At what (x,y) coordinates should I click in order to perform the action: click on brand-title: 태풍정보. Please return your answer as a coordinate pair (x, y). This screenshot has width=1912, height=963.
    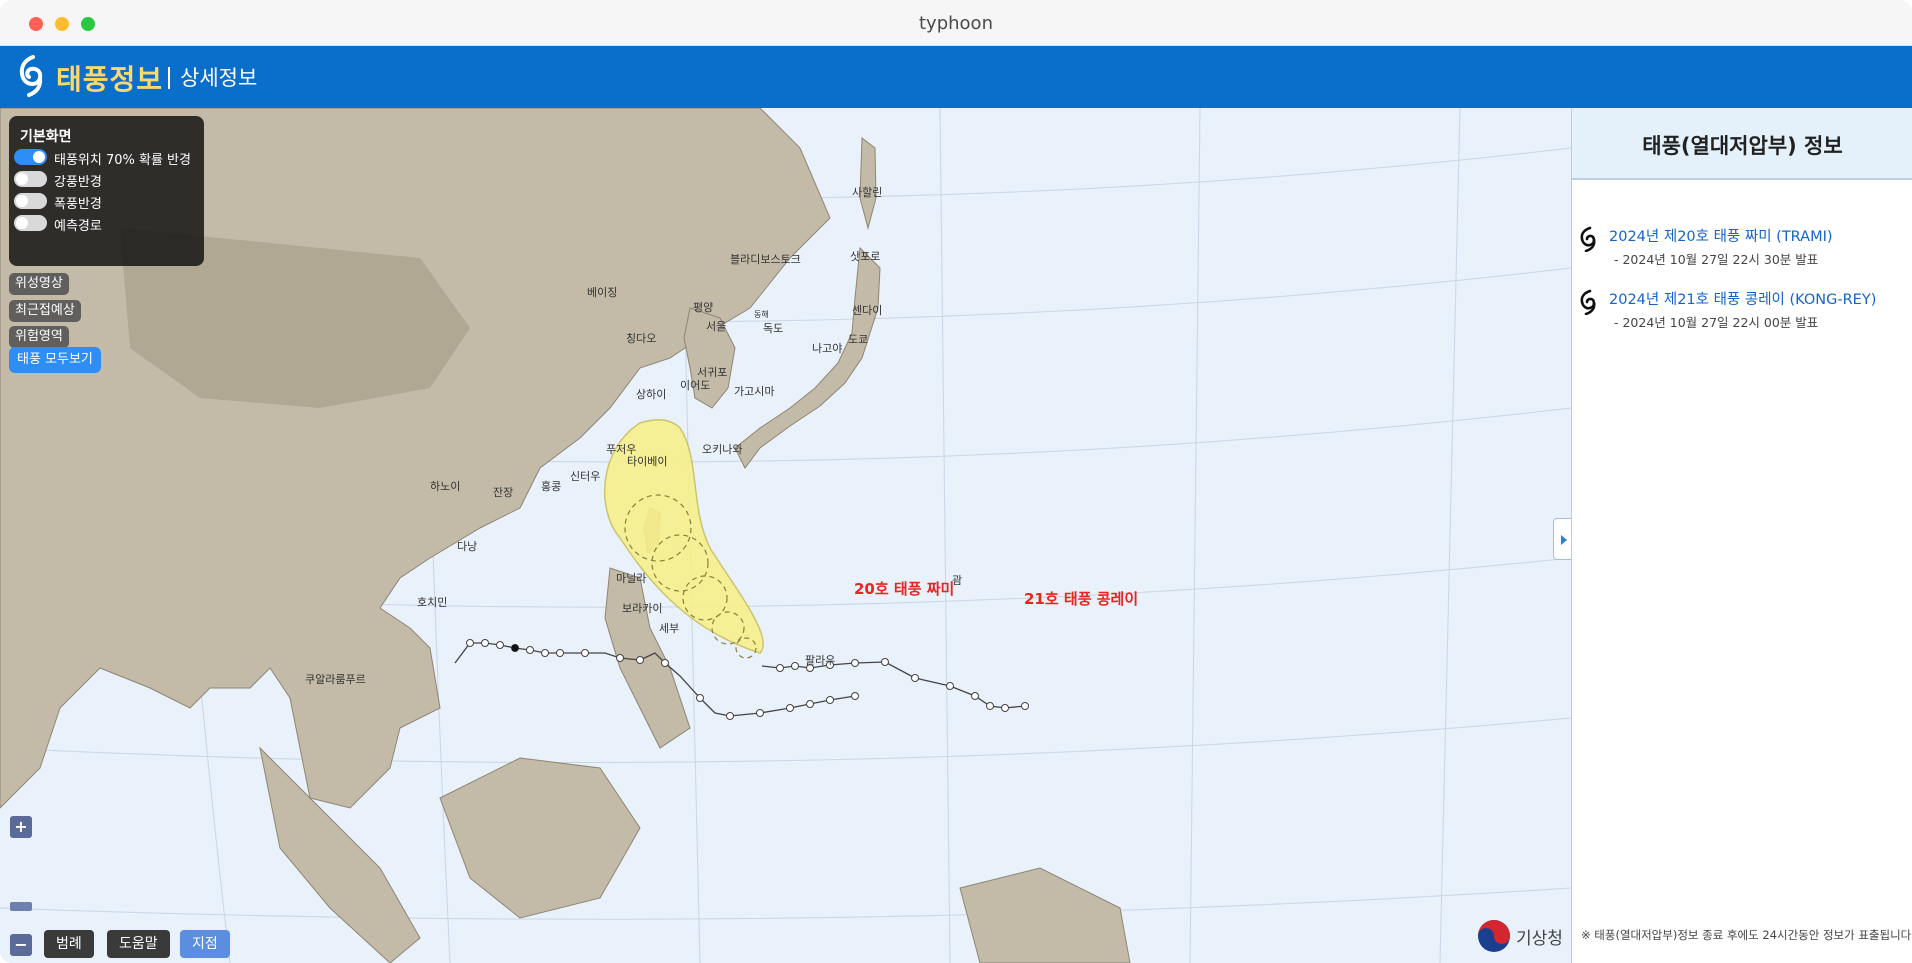
    Looking at the image, I should click on (109, 78).